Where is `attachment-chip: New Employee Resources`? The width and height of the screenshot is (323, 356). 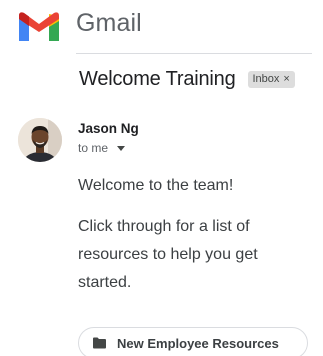 attachment-chip: New Employee Resources is located at coordinates (193, 341).